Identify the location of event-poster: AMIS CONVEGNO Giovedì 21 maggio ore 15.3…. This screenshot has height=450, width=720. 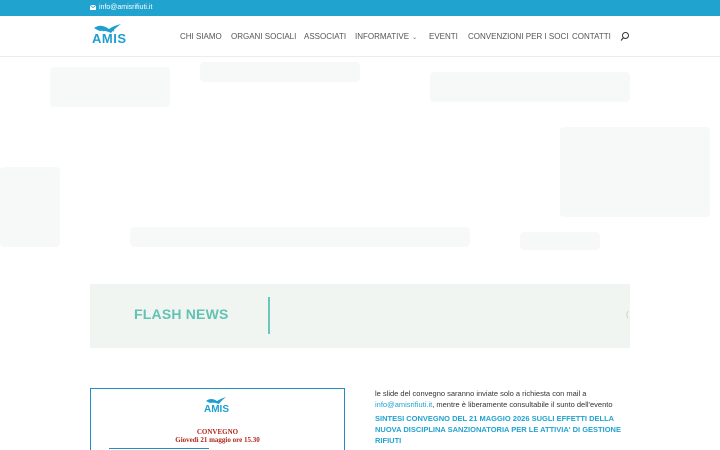
(217, 419).